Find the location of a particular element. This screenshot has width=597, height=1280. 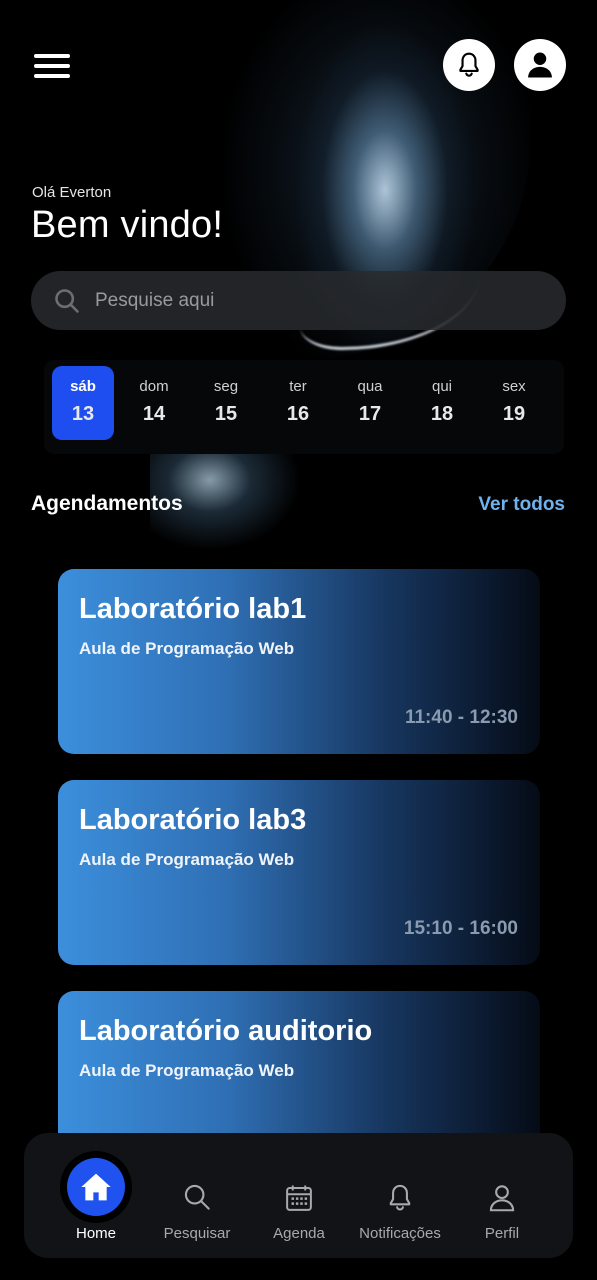

calendar-day: qua 17 is located at coordinates (370, 403).